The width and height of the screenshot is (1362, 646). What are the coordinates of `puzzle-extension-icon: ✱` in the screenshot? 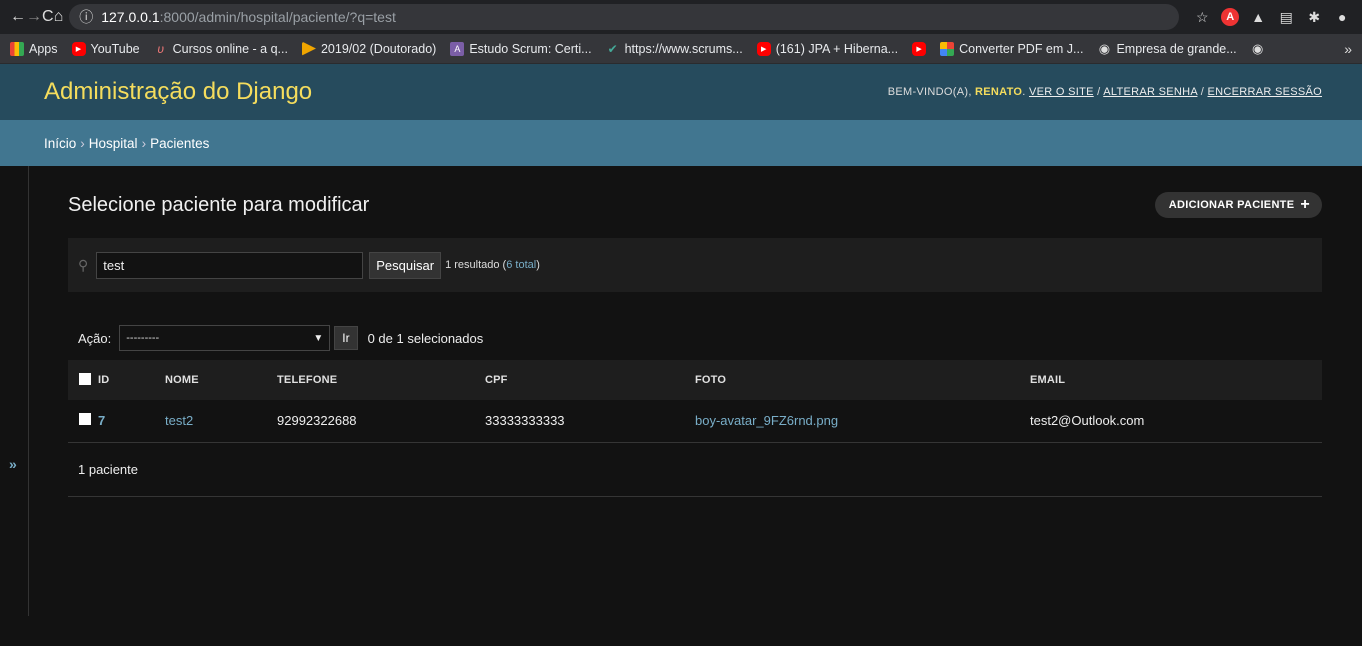 It's located at (1314, 17).